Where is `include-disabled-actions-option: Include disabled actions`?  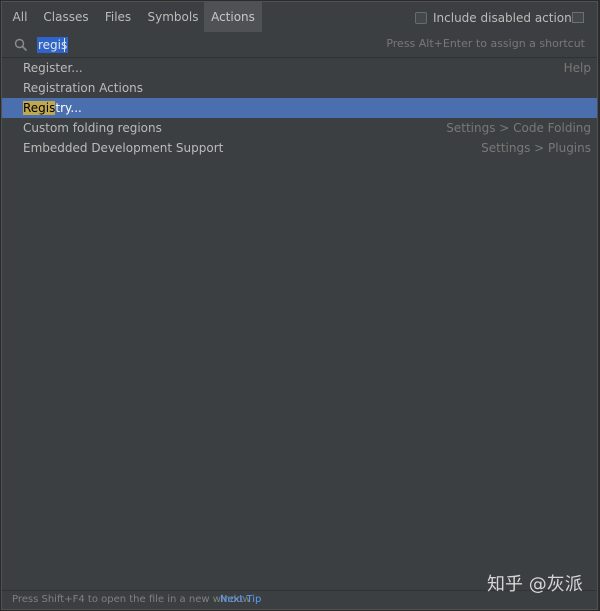 include-disabled-actions-option: Include disabled actions is located at coordinates (496, 18).